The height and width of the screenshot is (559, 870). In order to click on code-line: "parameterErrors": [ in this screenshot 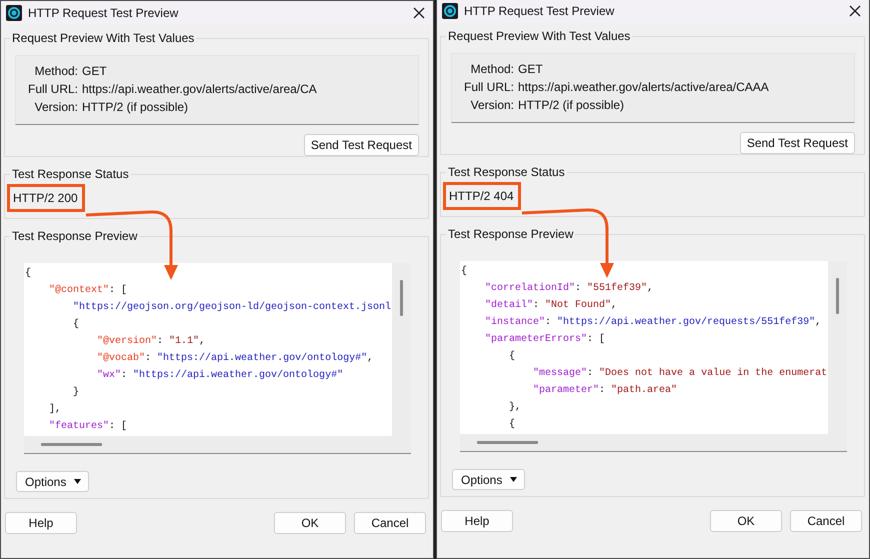, I will do `click(545, 339)`.